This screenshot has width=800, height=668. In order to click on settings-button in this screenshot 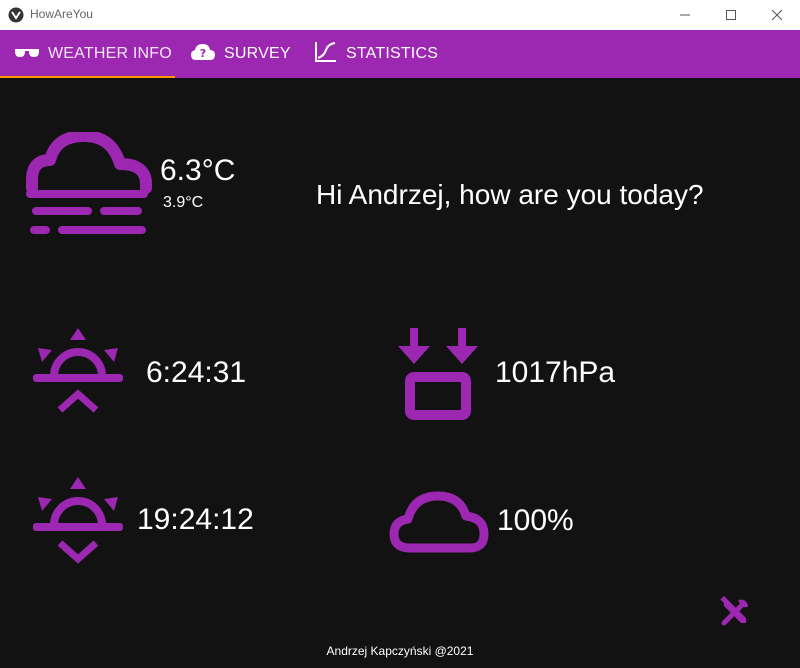, I will do `click(736, 612)`.